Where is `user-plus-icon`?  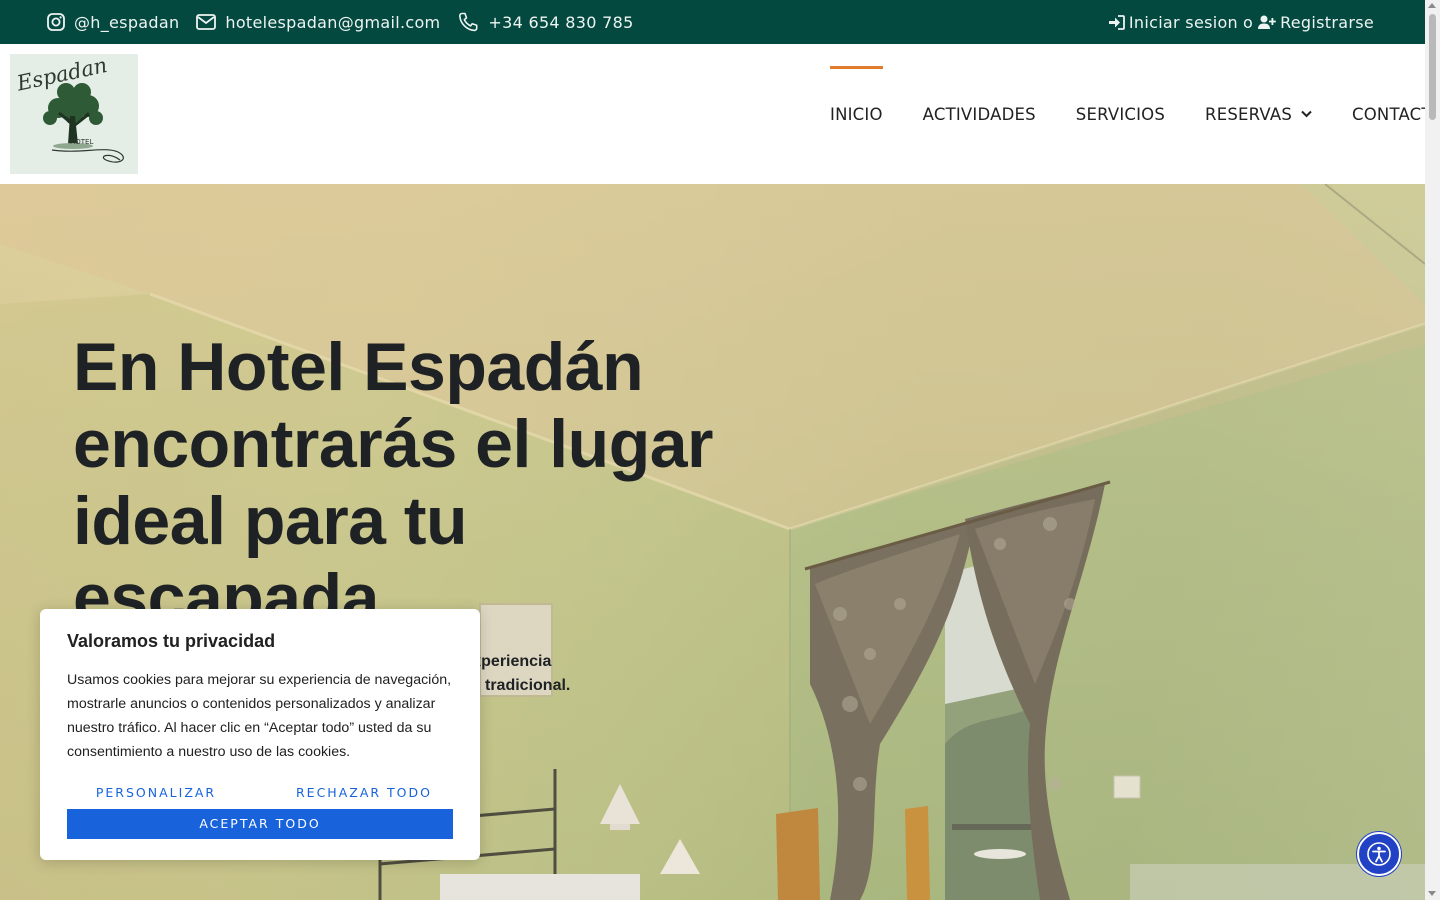 user-plus-icon is located at coordinates (1267, 22).